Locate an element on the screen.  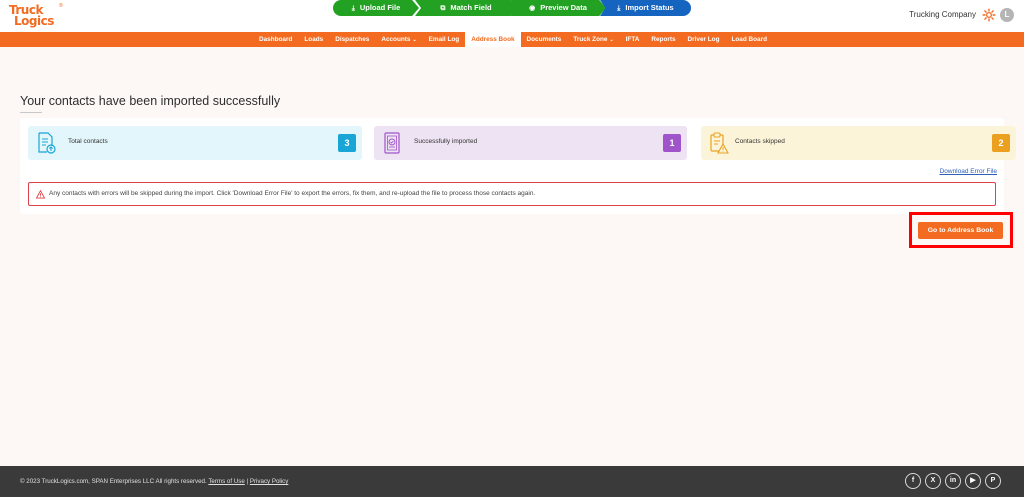
nav-item-reports: Reports is located at coordinates (663, 39).